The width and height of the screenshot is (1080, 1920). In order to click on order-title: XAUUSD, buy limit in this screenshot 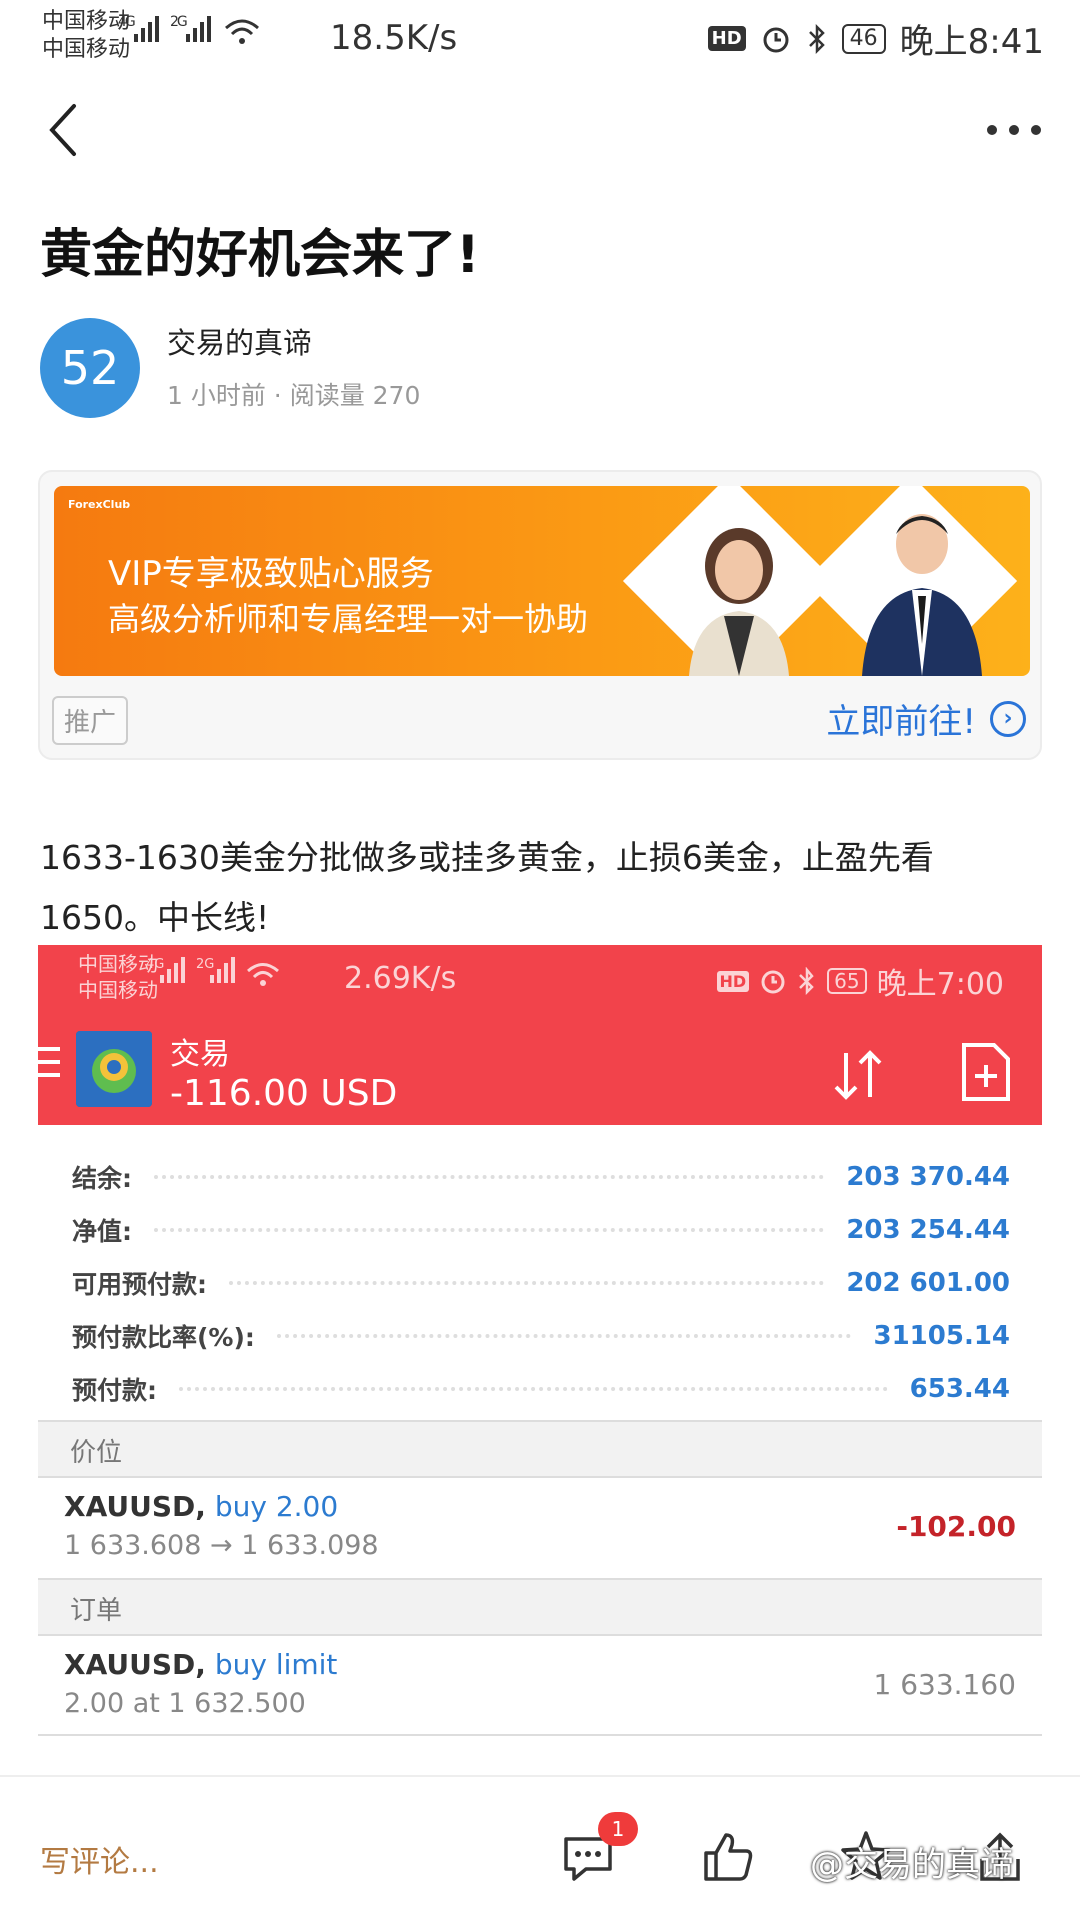, I will do `click(200, 1664)`.